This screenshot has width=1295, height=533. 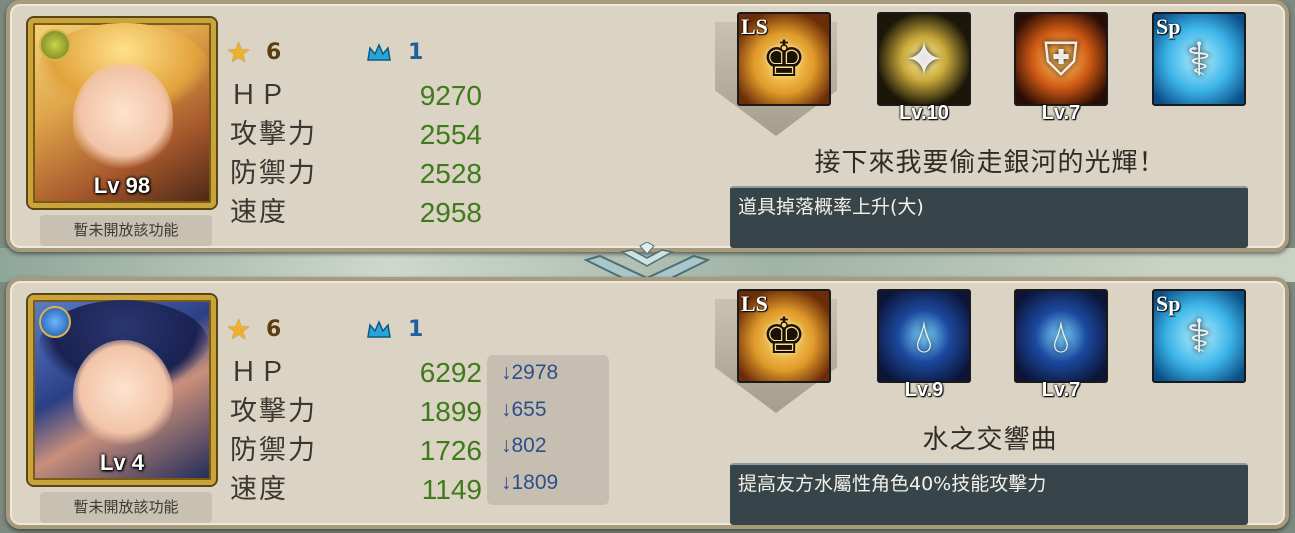 I want to click on stat-row-defense: 防禦力 2528, so click(x=360, y=173).